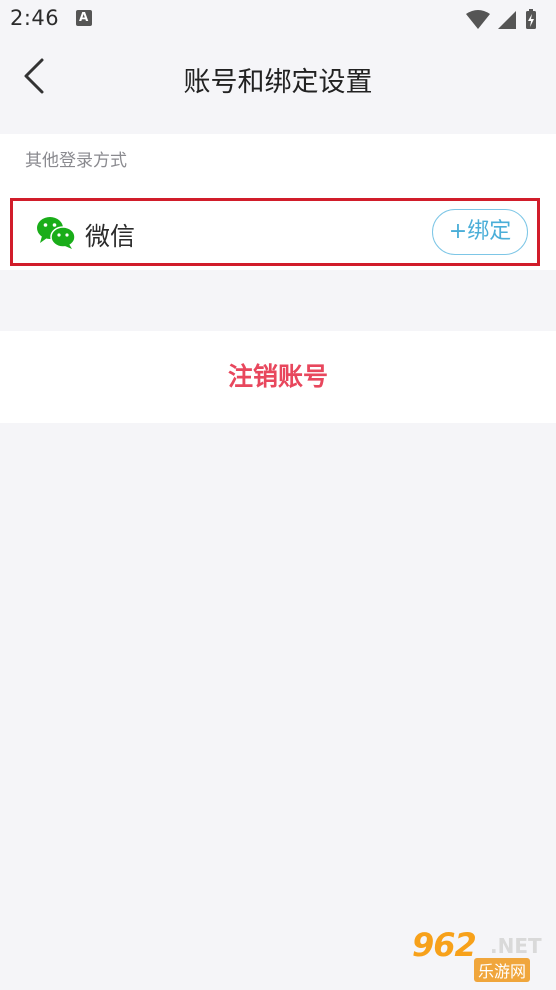  Describe the element at coordinates (531, 19) in the screenshot. I see `battery-icon` at that location.